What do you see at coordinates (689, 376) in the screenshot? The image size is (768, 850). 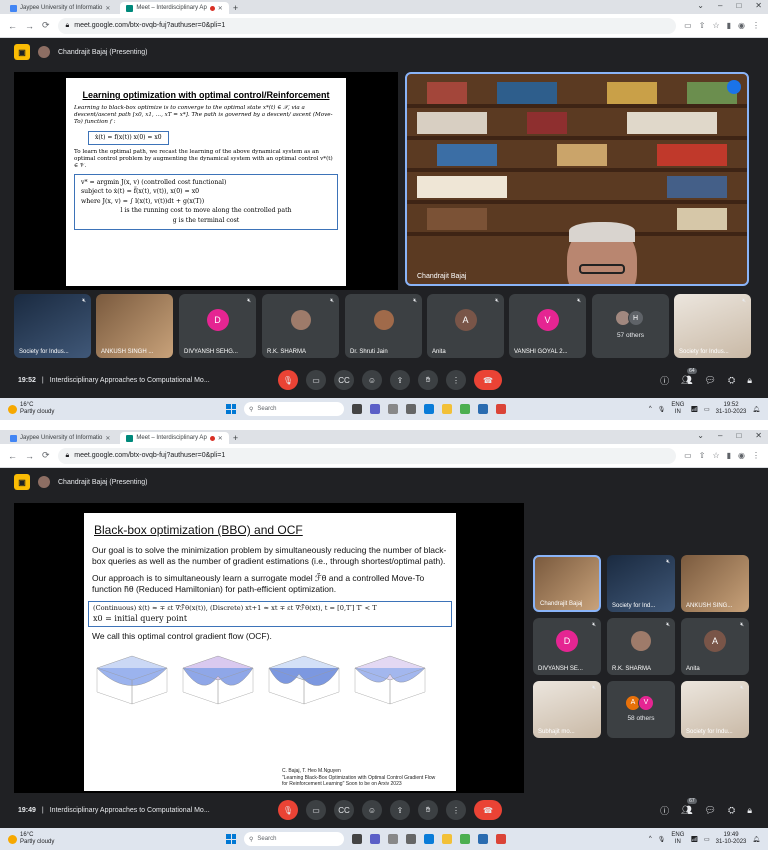 I see `people-icon: 👥︎ 64` at bounding box center [689, 376].